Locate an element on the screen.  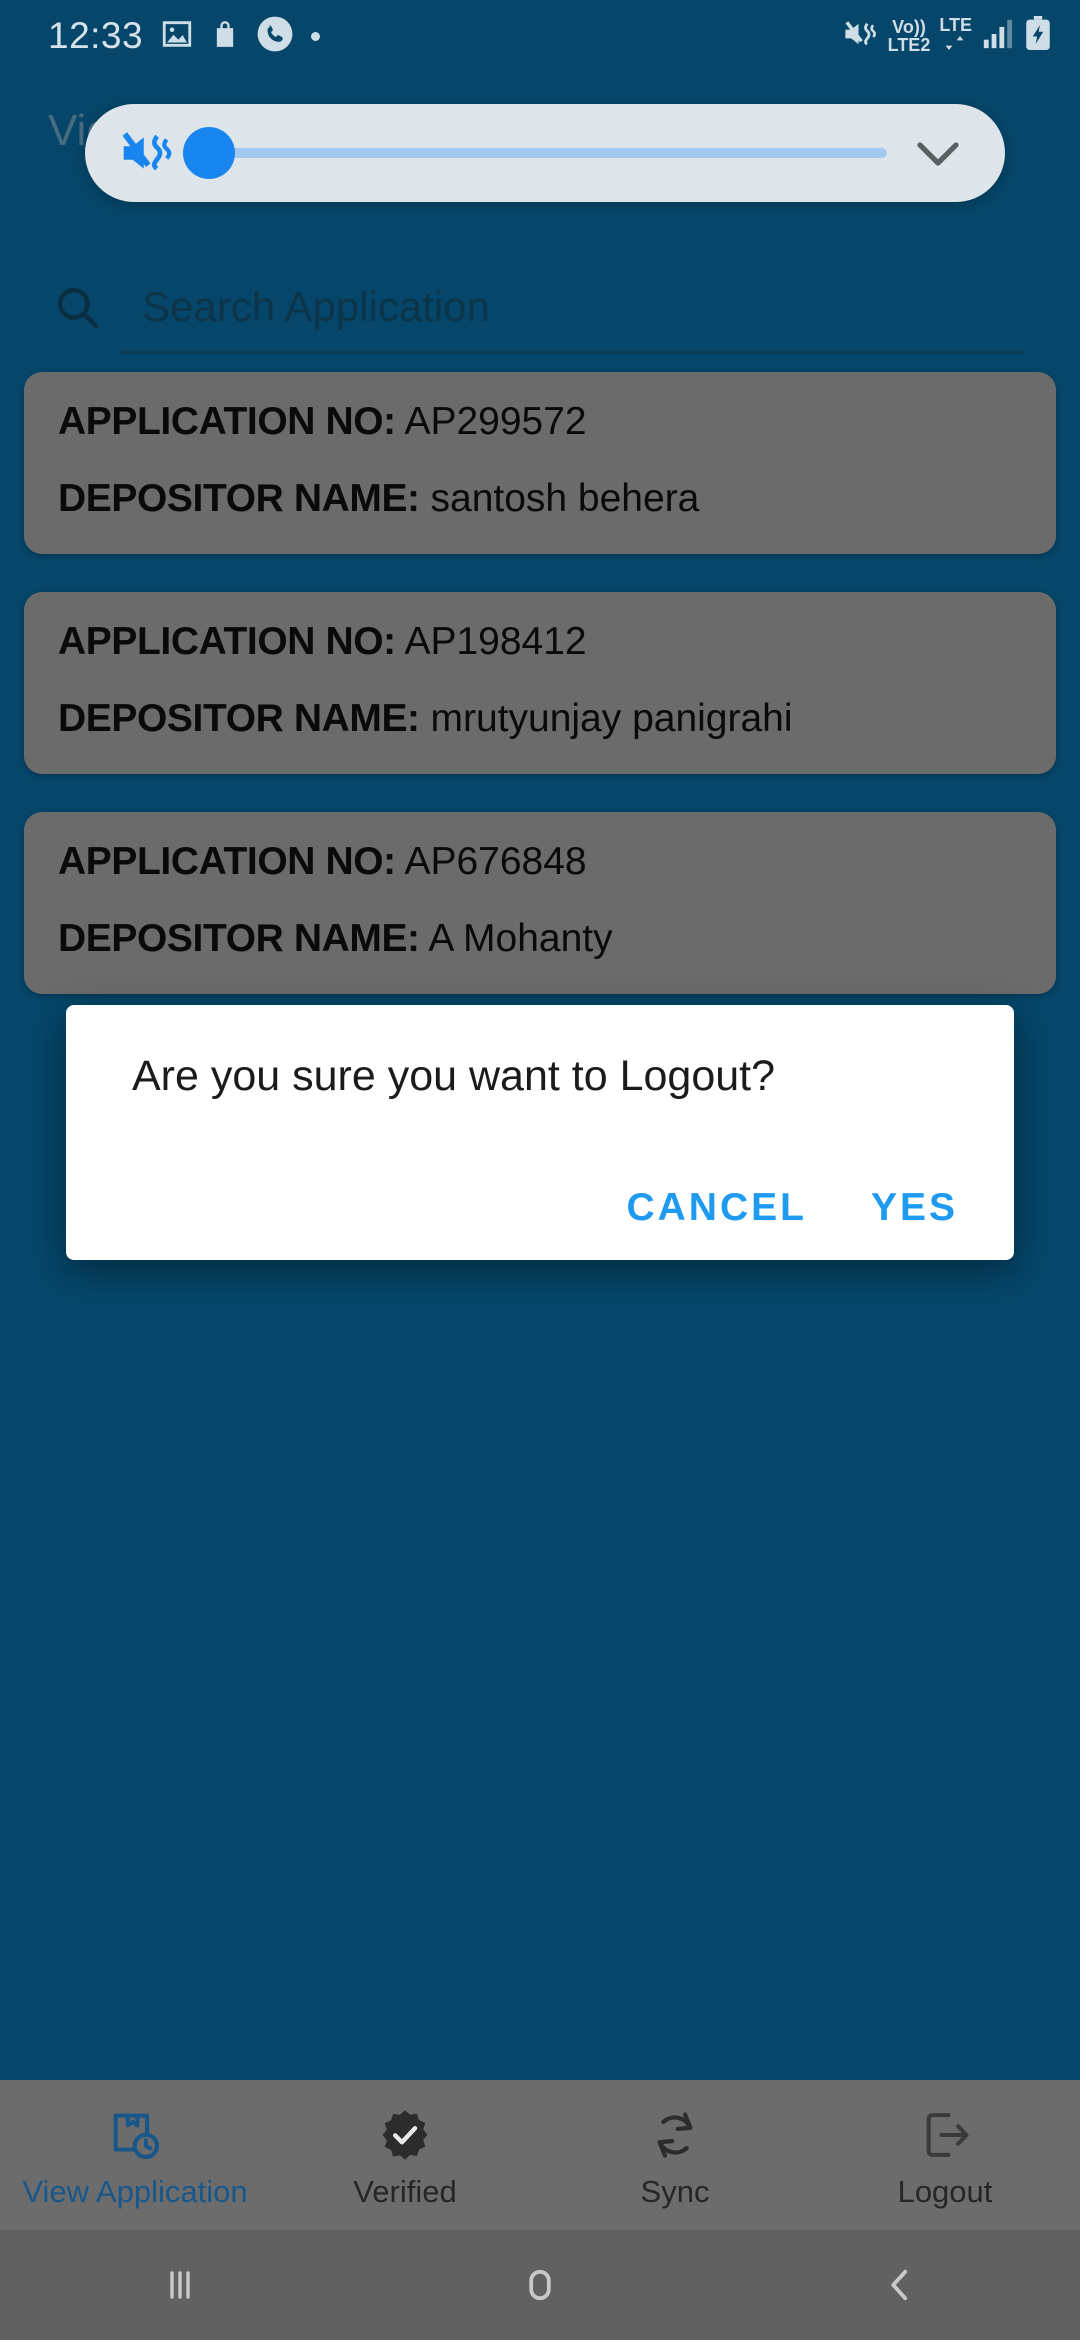
application-no-line: APPLICATION NO: AP198412 is located at coordinates (540, 641).